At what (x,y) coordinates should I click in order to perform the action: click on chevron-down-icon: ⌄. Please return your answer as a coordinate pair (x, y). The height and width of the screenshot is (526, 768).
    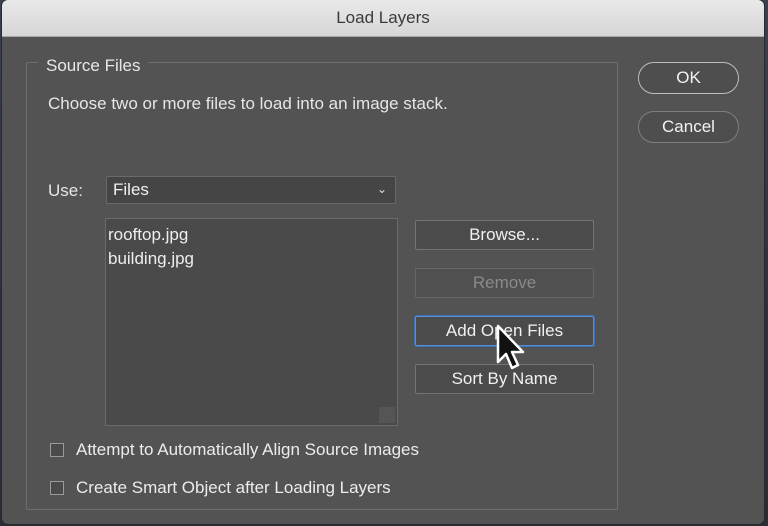
    Looking at the image, I should click on (381, 189).